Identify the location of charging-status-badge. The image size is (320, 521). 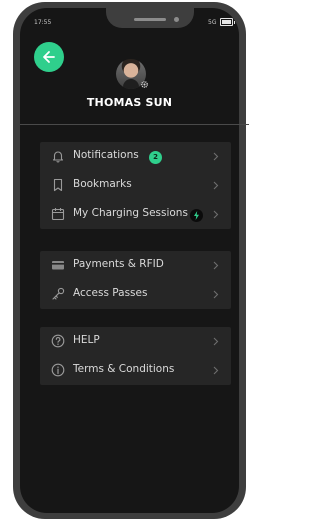
(196, 215).